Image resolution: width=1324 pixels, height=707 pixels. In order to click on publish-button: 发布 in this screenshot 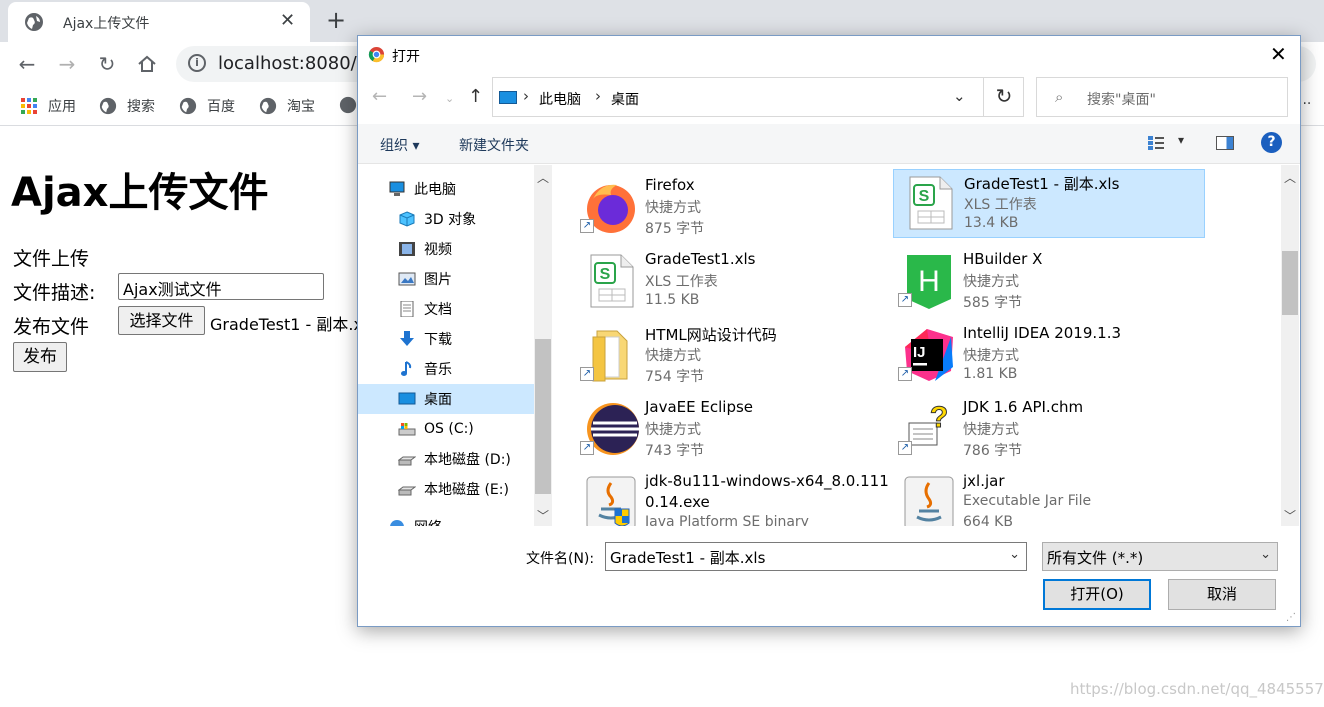, I will do `click(40, 357)`.